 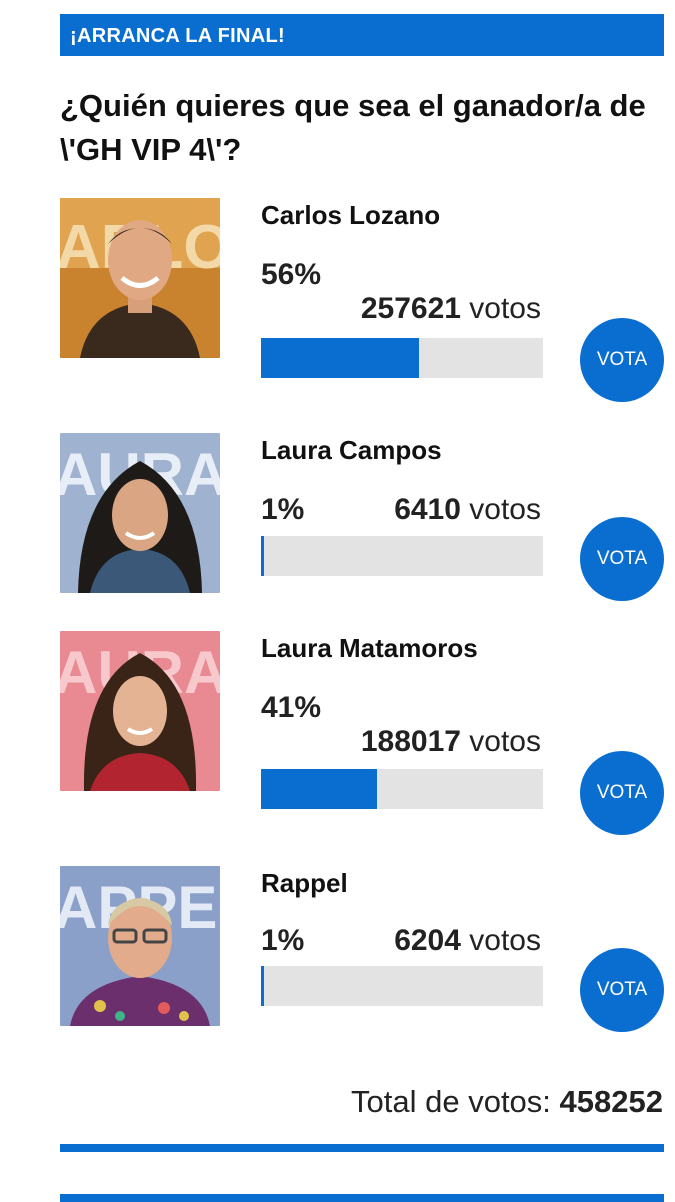 I want to click on candidate-name: Rappel, so click(x=304, y=883).